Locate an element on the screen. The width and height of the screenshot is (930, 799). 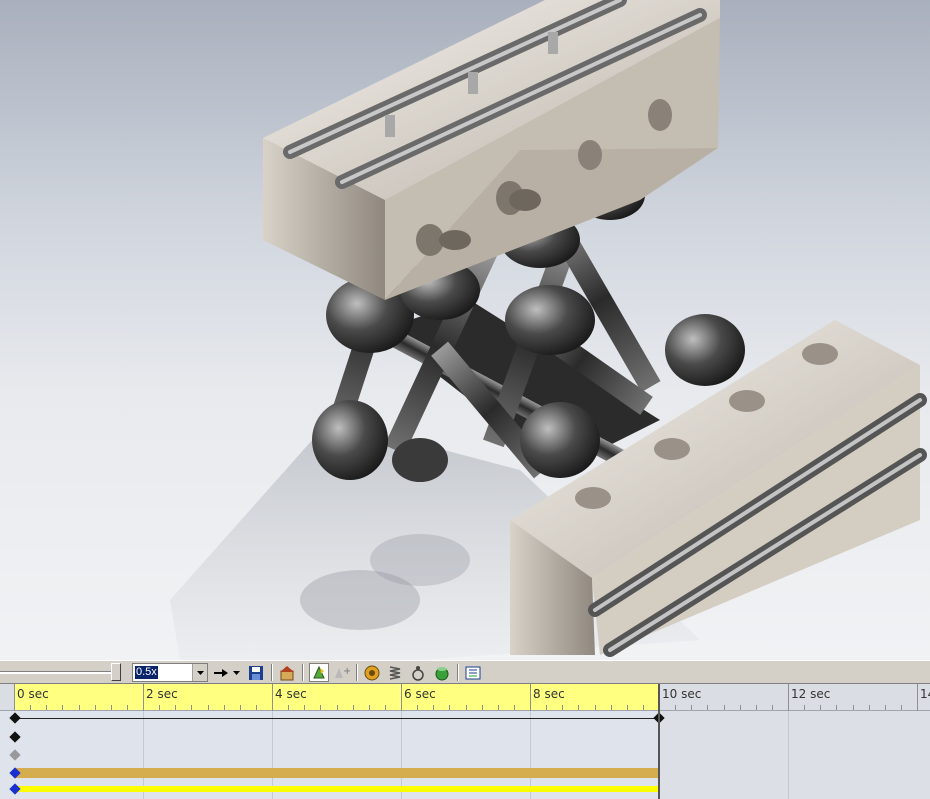
animation-toolbar: 0.5x + is located at coordinates (465, 672).